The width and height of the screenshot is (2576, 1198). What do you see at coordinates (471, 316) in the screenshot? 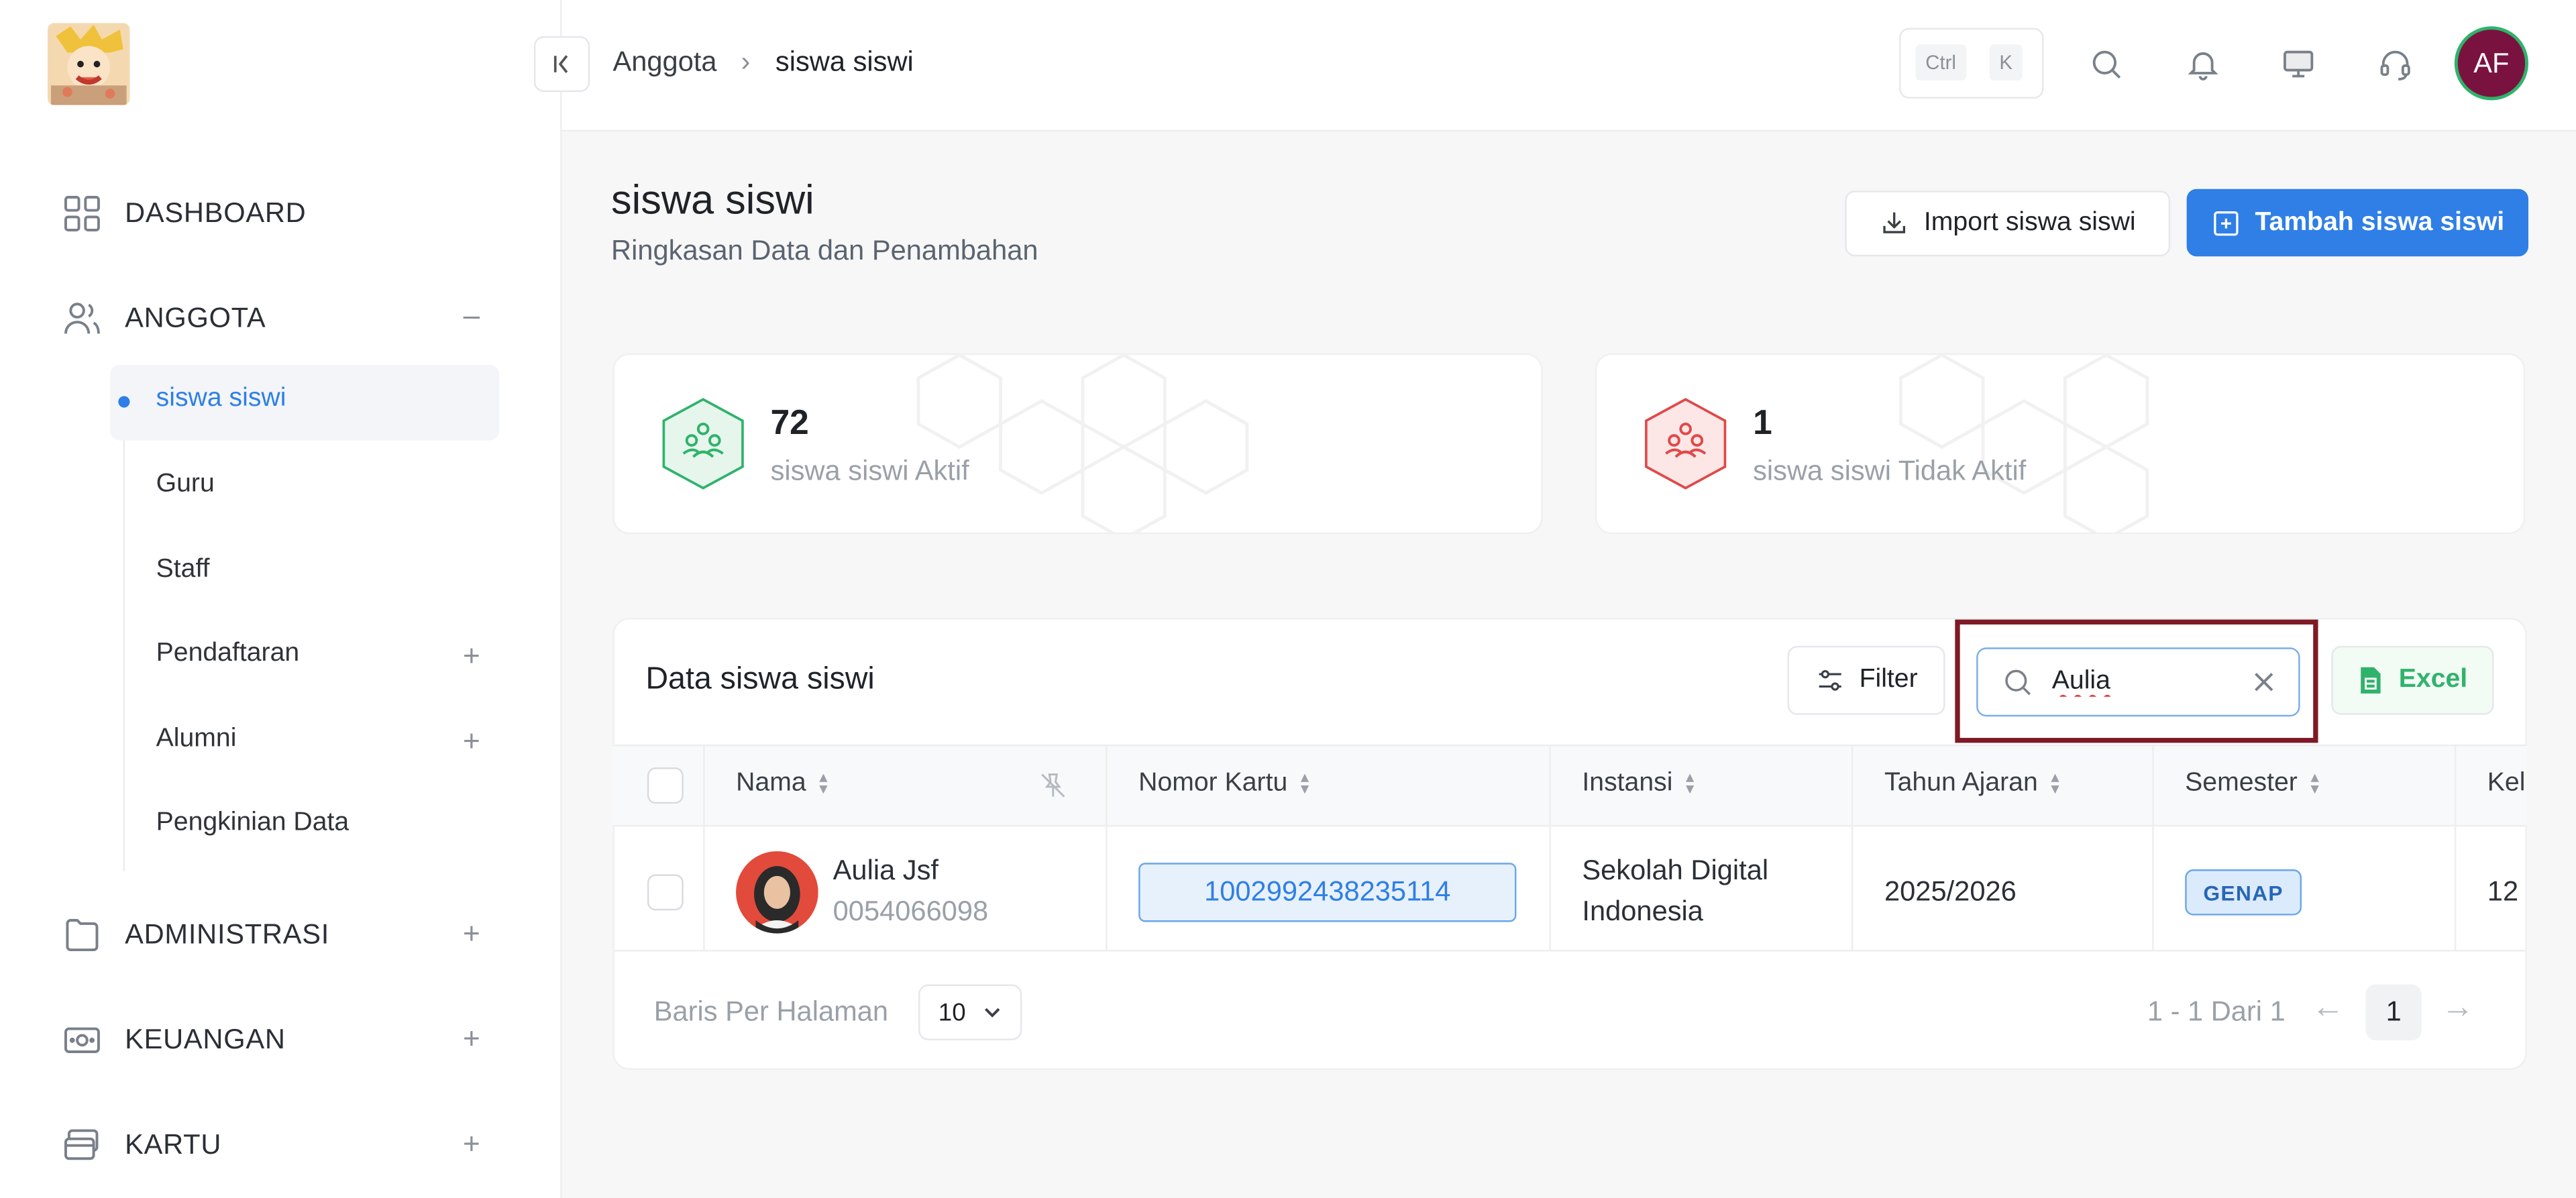
I see `collapse-anggota-toggle: –` at bounding box center [471, 316].